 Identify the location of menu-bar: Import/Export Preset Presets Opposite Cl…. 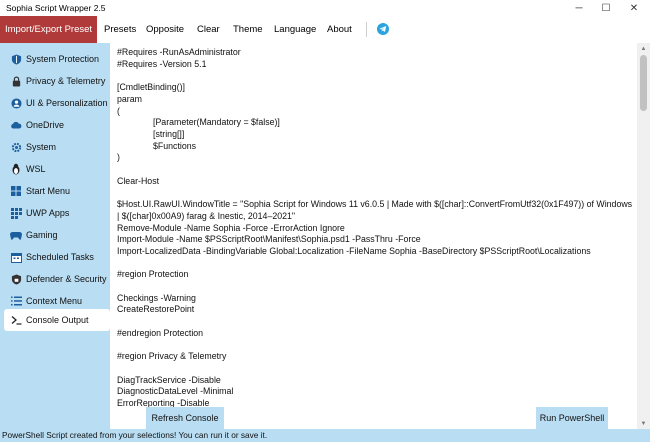
(325, 29).